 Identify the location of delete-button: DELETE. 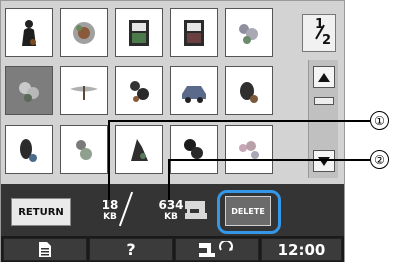
(248, 211).